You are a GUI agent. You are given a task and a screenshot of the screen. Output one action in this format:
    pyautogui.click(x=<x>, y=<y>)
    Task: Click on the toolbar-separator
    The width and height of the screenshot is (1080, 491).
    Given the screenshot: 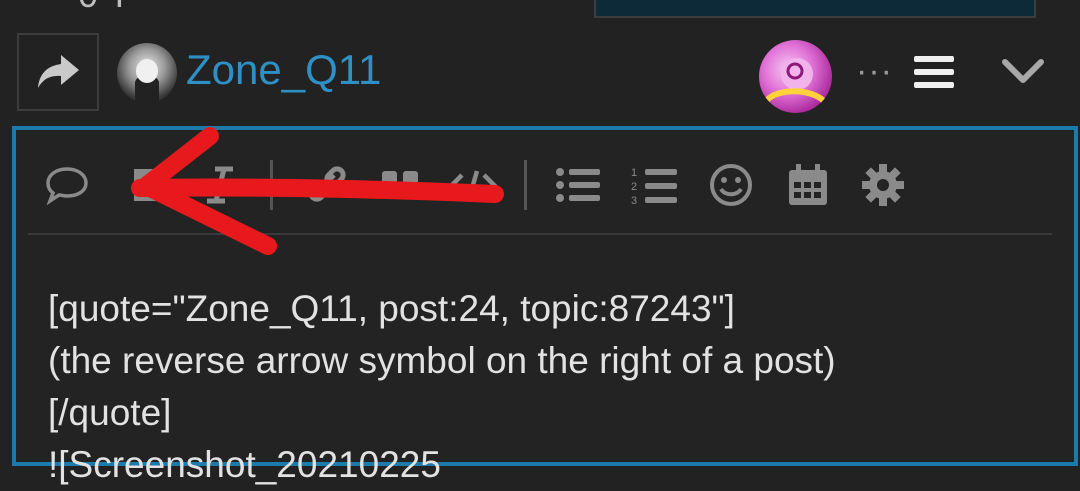 What is the action you would take?
    pyautogui.click(x=540, y=234)
    